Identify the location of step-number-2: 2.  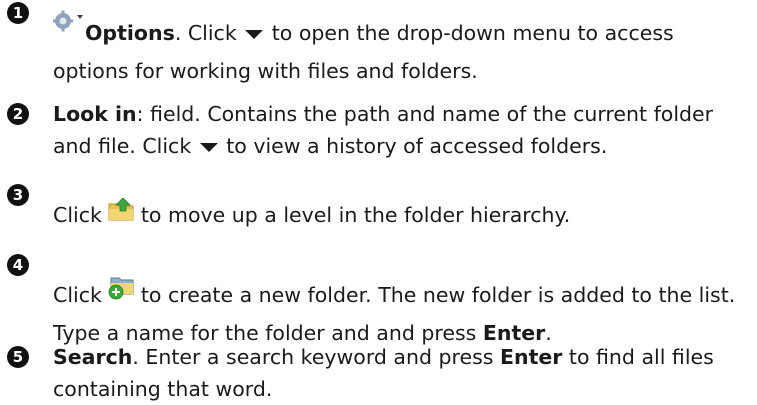
(18, 114).